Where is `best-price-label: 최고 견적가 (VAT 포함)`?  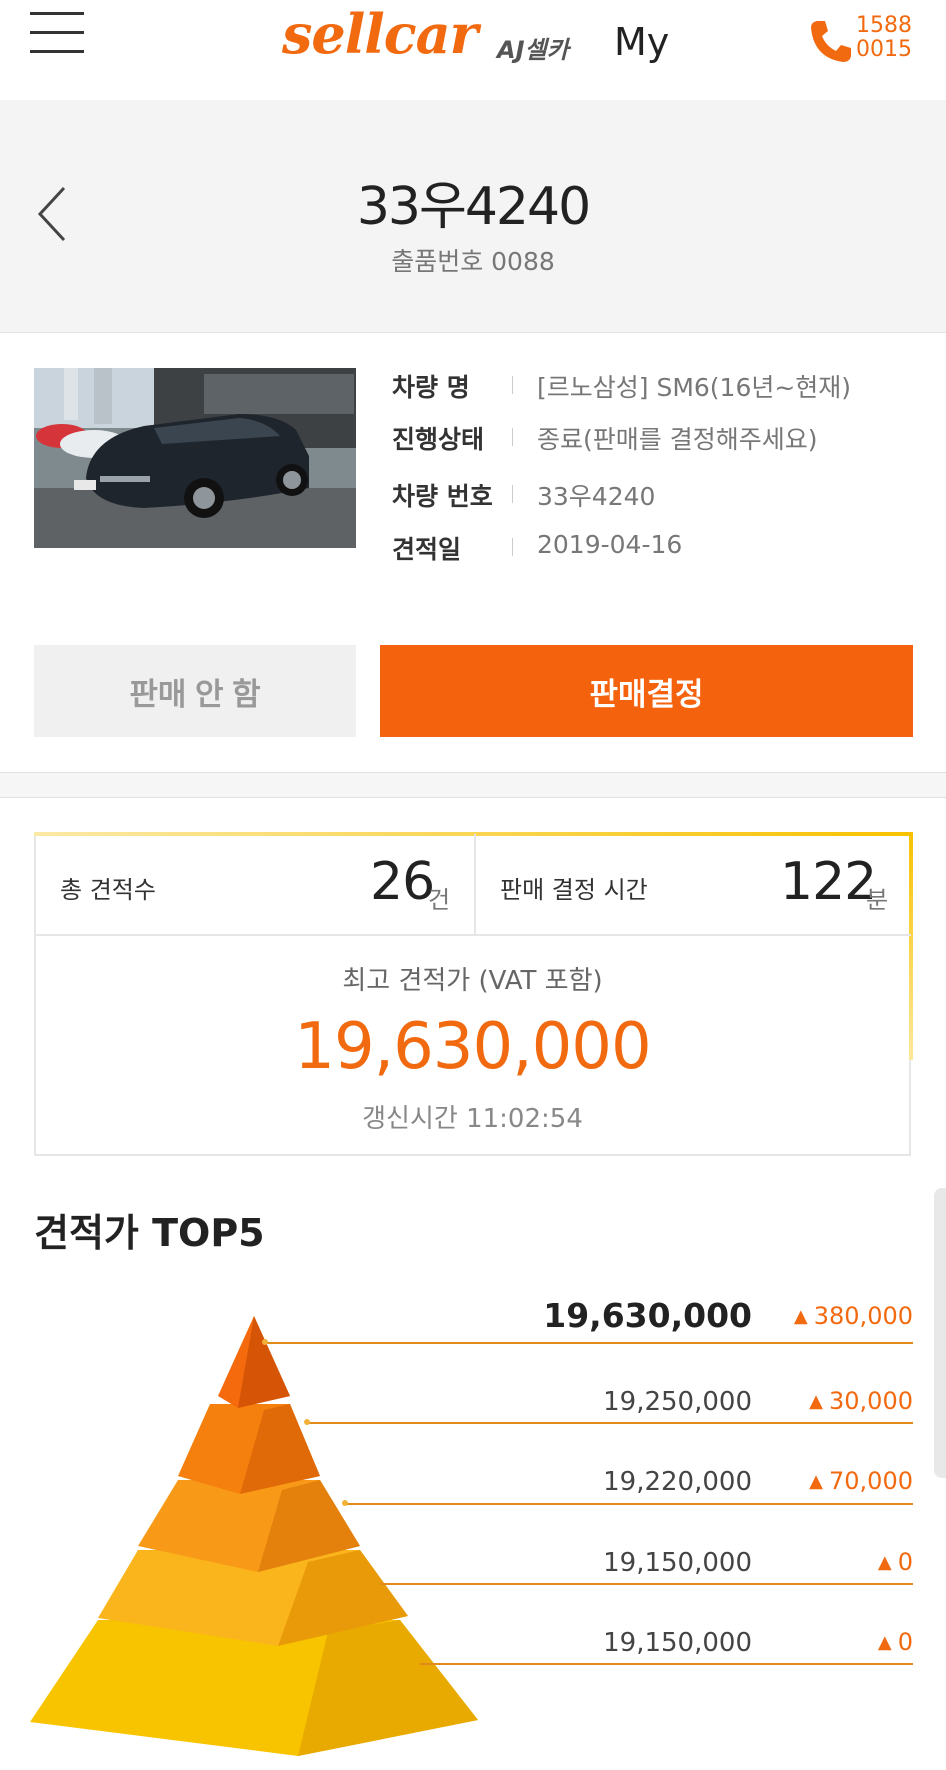 best-price-label: 최고 견적가 (VAT 포함) is located at coordinates (472, 981).